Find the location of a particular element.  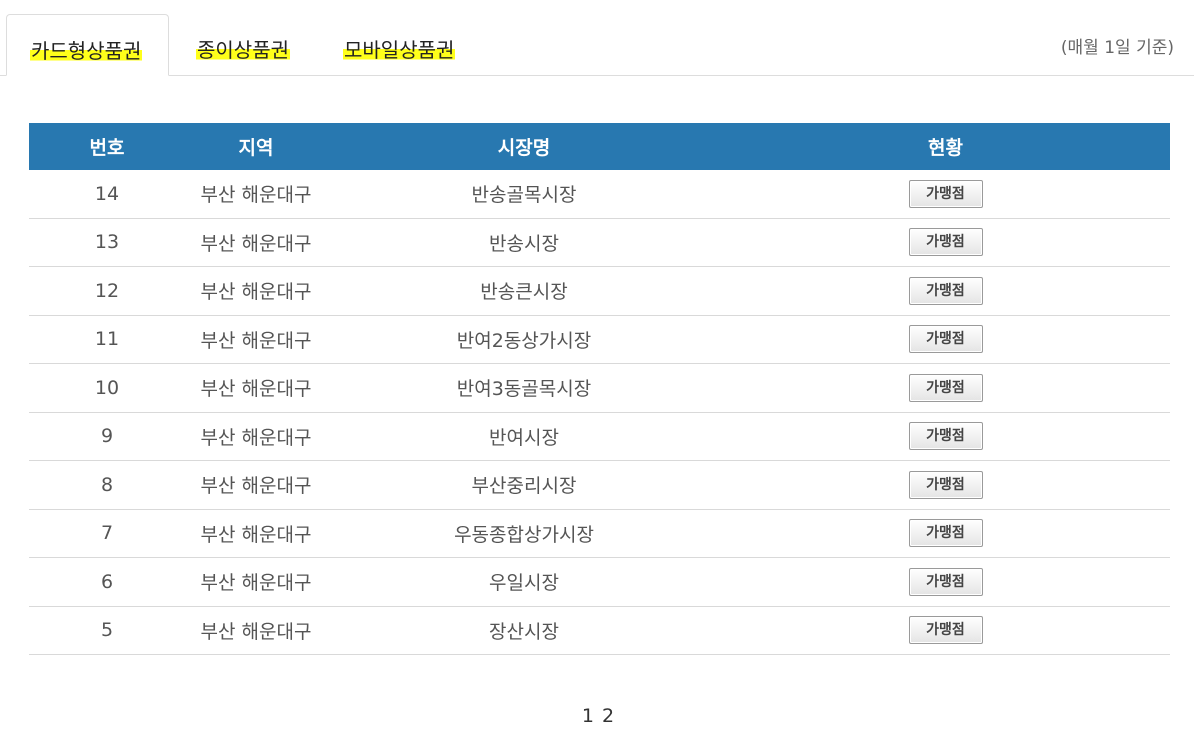

table-row: 14 부산 해운대구 반송골목시장 가맹점 is located at coordinates (599, 194).